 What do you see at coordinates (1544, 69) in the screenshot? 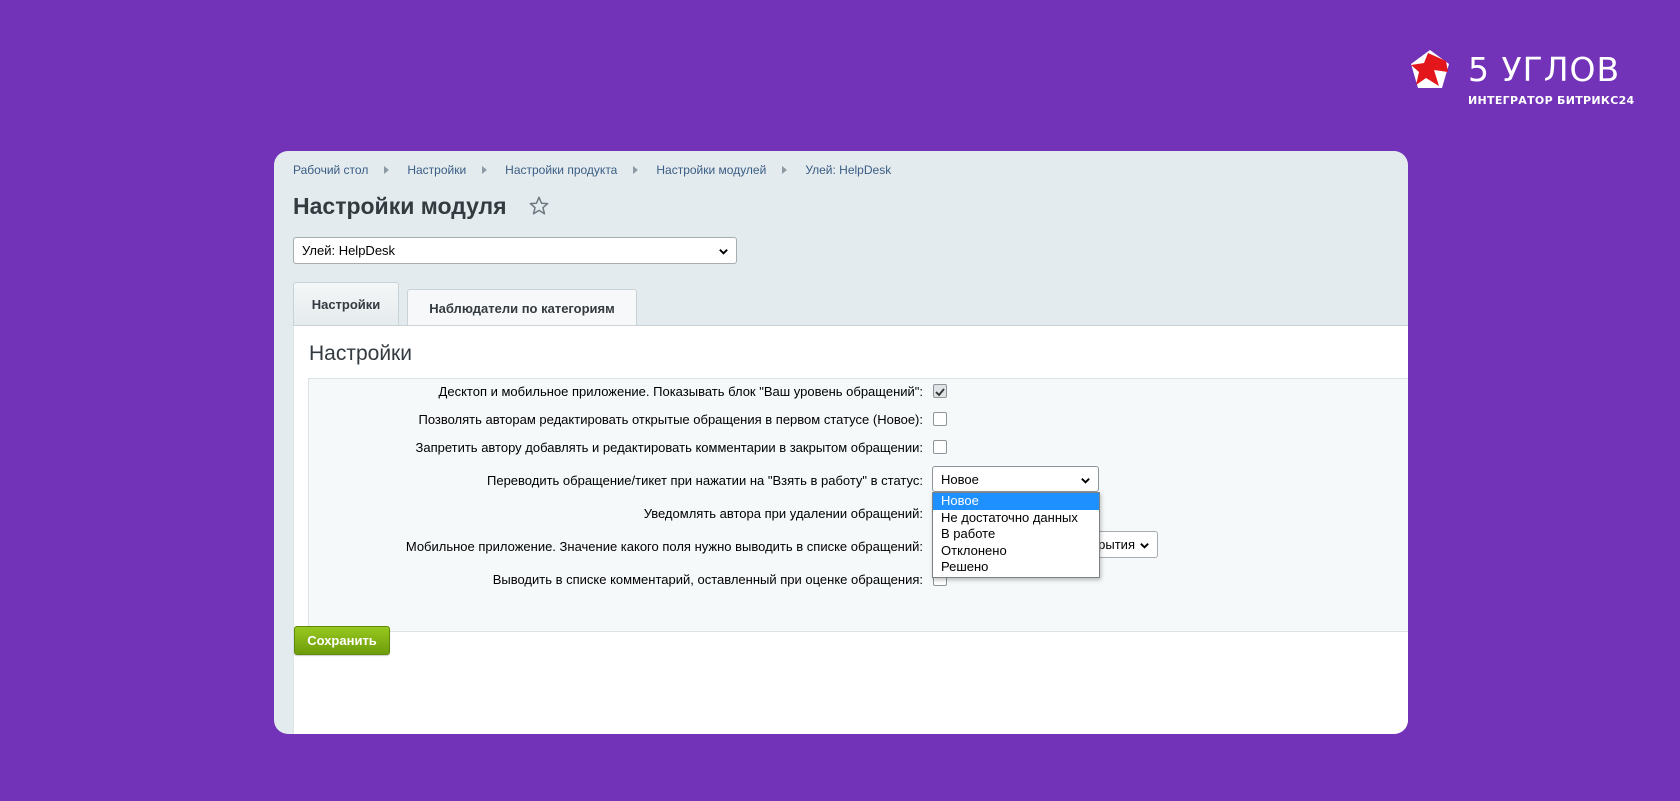
I see `brand-name: 5 УГЛОВ` at bounding box center [1544, 69].